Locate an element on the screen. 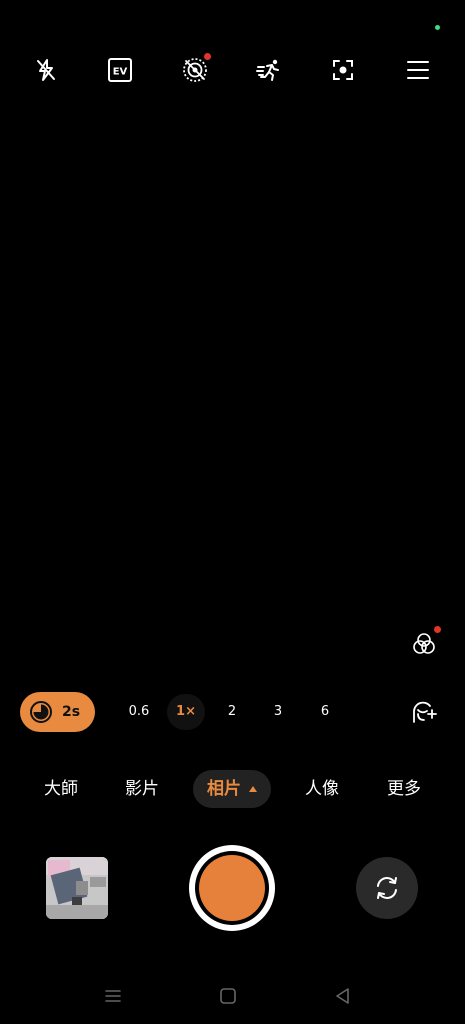 The height and width of the screenshot is (1024, 465). zoom-bar: 2s 0.6 1× 2 3 6 is located at coordinates (232, 712).